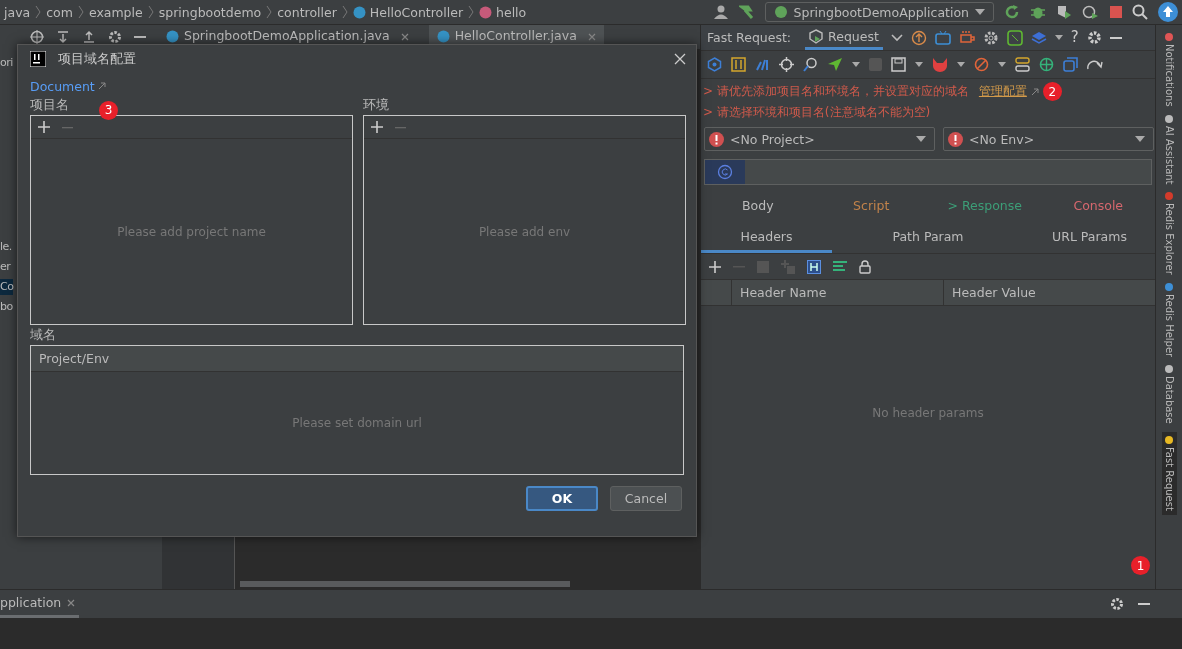 Image resolution: width=1182 pixels, height=649 pixels. What do you see at coordinates (43, 335) in the screenshot?
I see `domain-label: 域名` at bounding box center [43, 335].